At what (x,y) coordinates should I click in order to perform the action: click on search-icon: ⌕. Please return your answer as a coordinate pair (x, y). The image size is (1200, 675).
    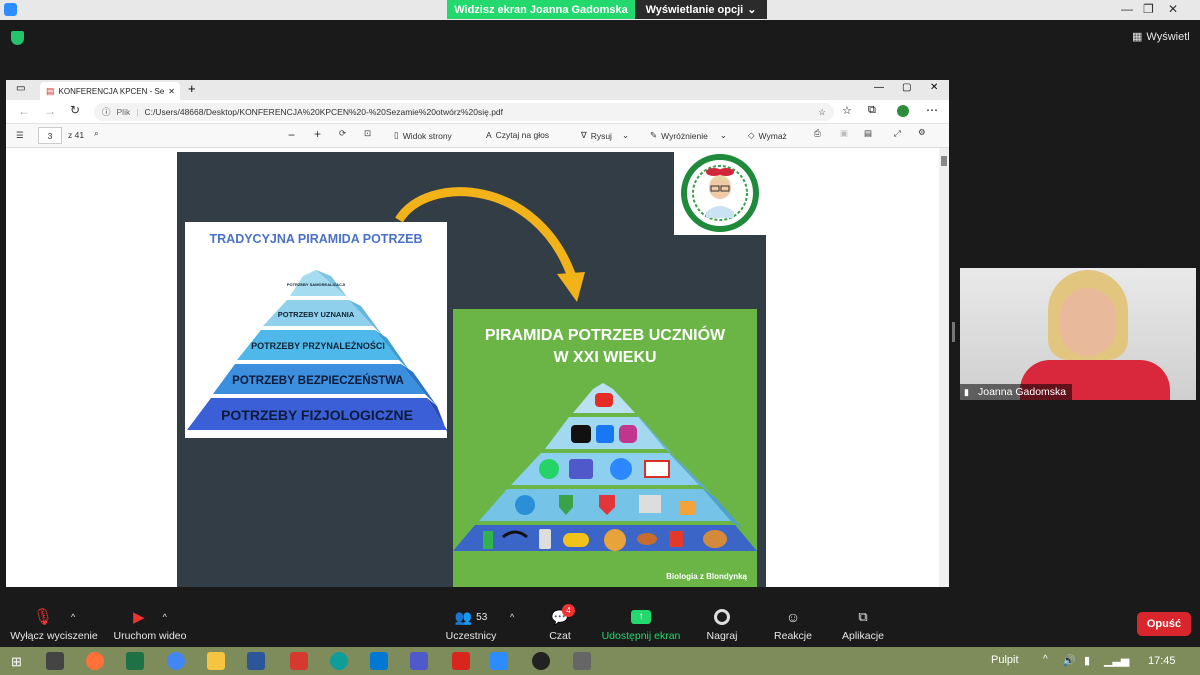
    Looking at the image, I should click on (96, 133).